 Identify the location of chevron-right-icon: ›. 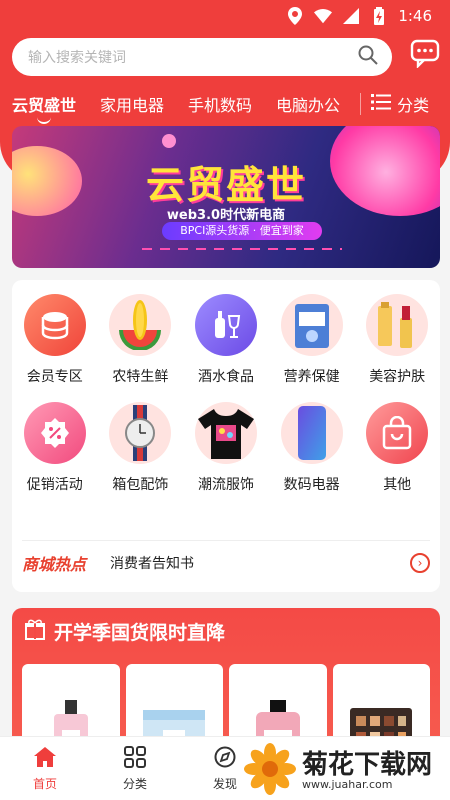
(420, 562).